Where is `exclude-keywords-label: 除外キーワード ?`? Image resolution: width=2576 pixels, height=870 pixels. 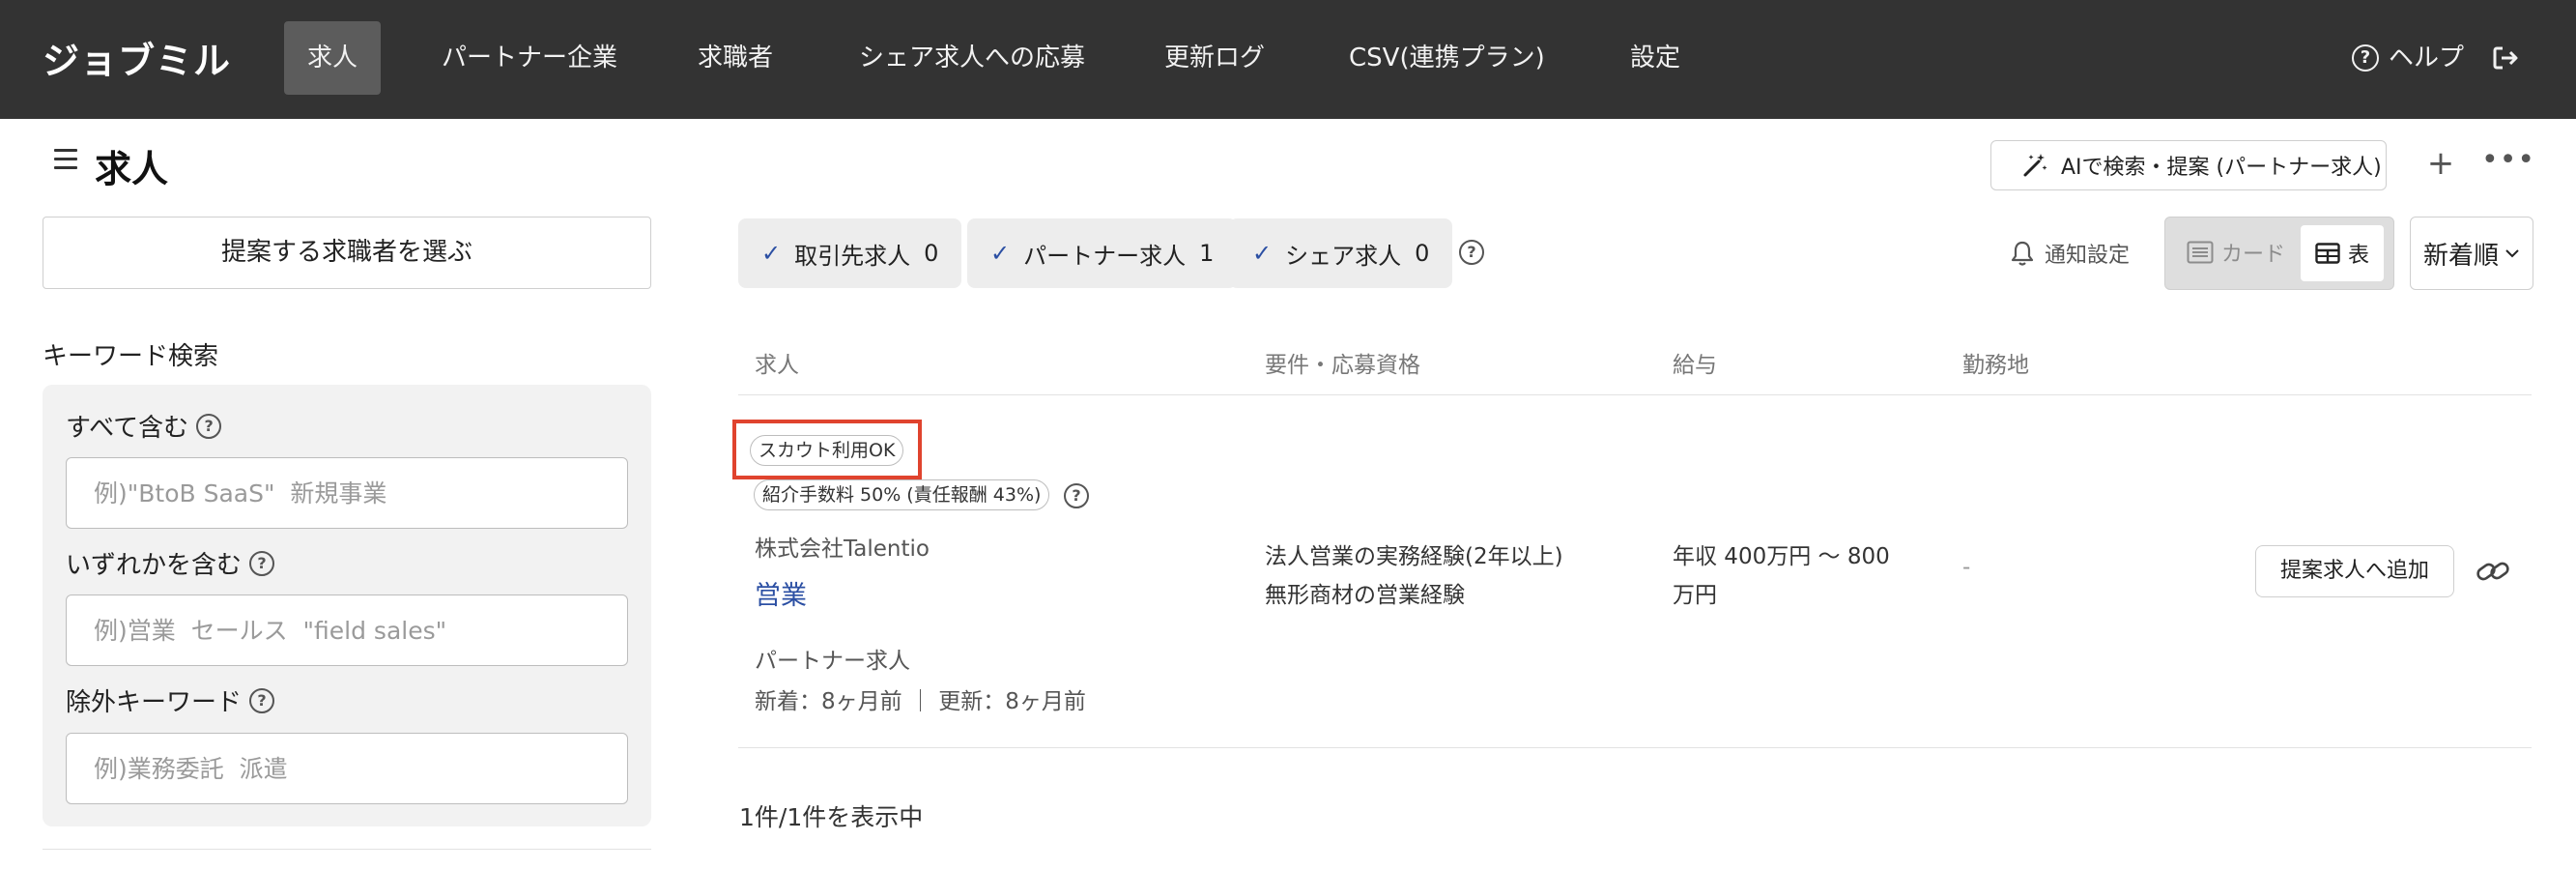 exclude-keywords-label: 除外キーワード ? is located at coordinates (171, 700).